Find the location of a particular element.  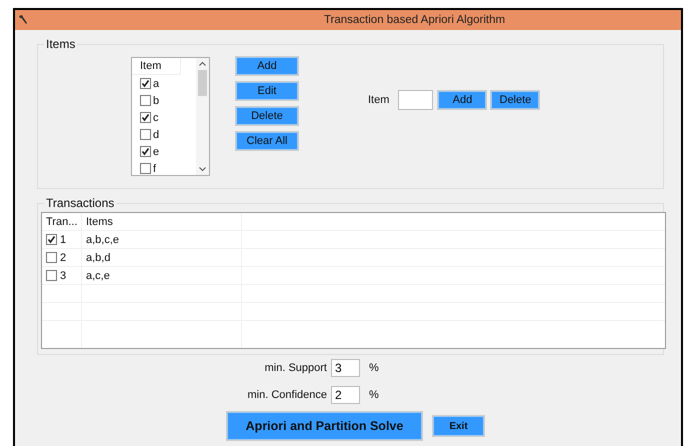

table-cell: 2 is located at coordinates (63, 258).